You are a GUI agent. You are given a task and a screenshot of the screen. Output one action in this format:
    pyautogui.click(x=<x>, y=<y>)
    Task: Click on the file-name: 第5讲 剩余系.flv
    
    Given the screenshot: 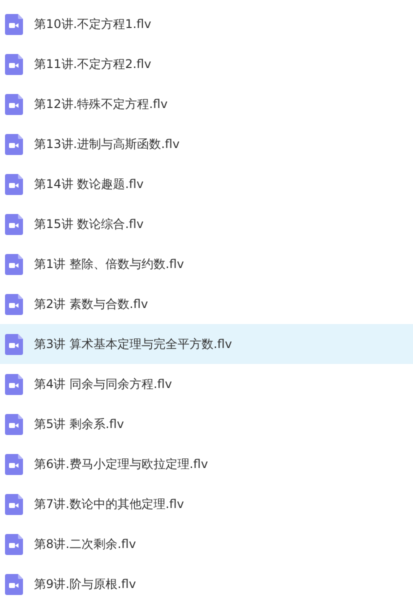 What is the action you would take?
    pyautogui.click(x=79, y=424)
    